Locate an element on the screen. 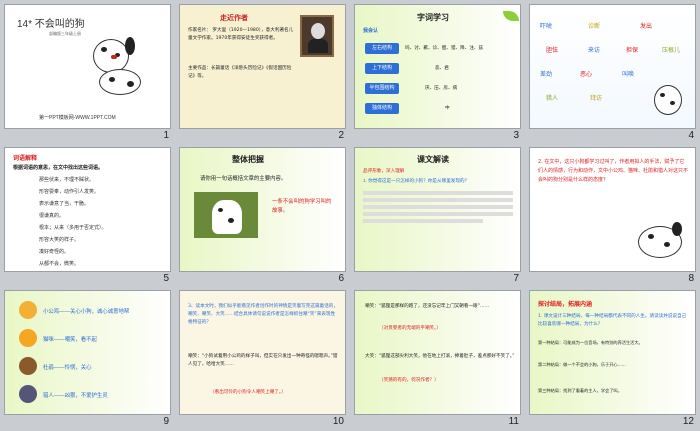 The image size is (700, 431). word: 猎人 is located at coordinates (552, 99).